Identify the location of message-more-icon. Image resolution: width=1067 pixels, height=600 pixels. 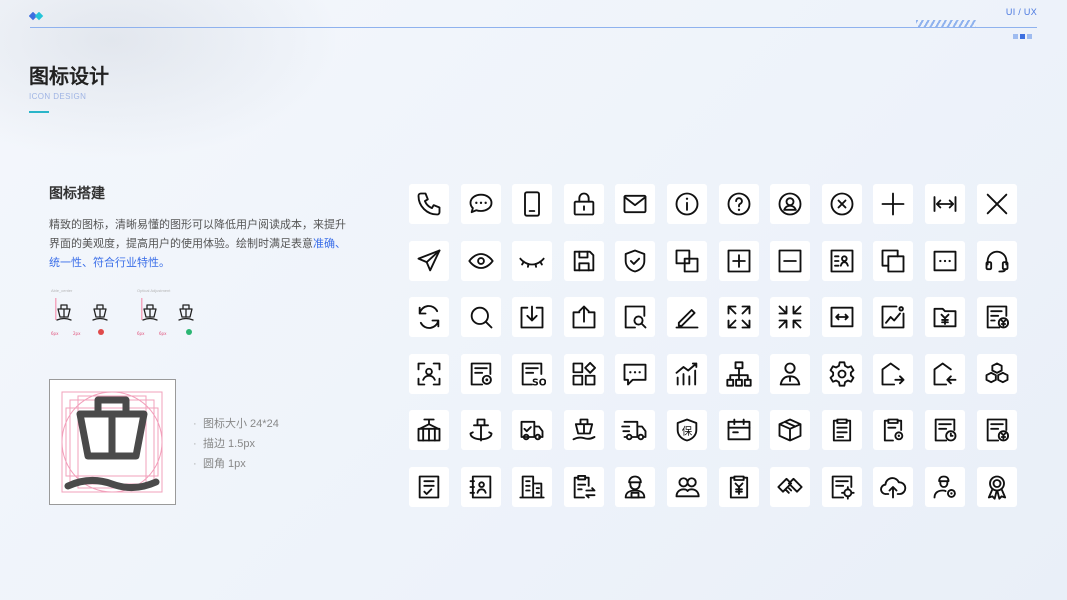
(635, 373).